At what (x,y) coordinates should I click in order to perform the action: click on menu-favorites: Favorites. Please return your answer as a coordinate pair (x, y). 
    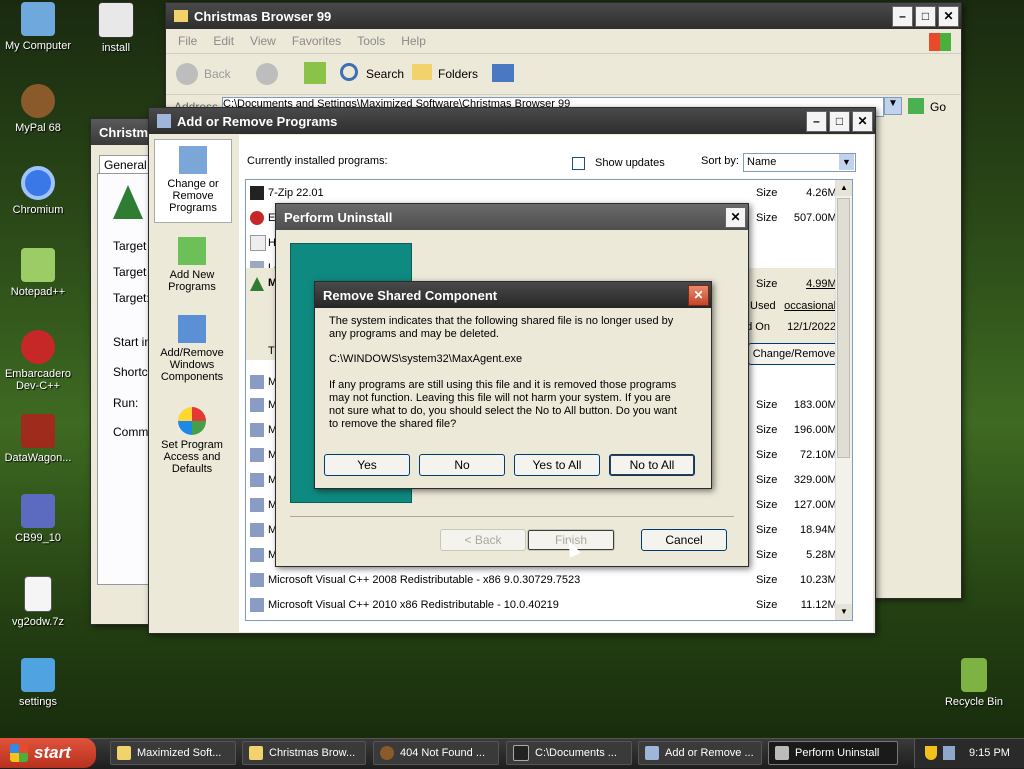
    Looking at the image, I should click on (316, 41).